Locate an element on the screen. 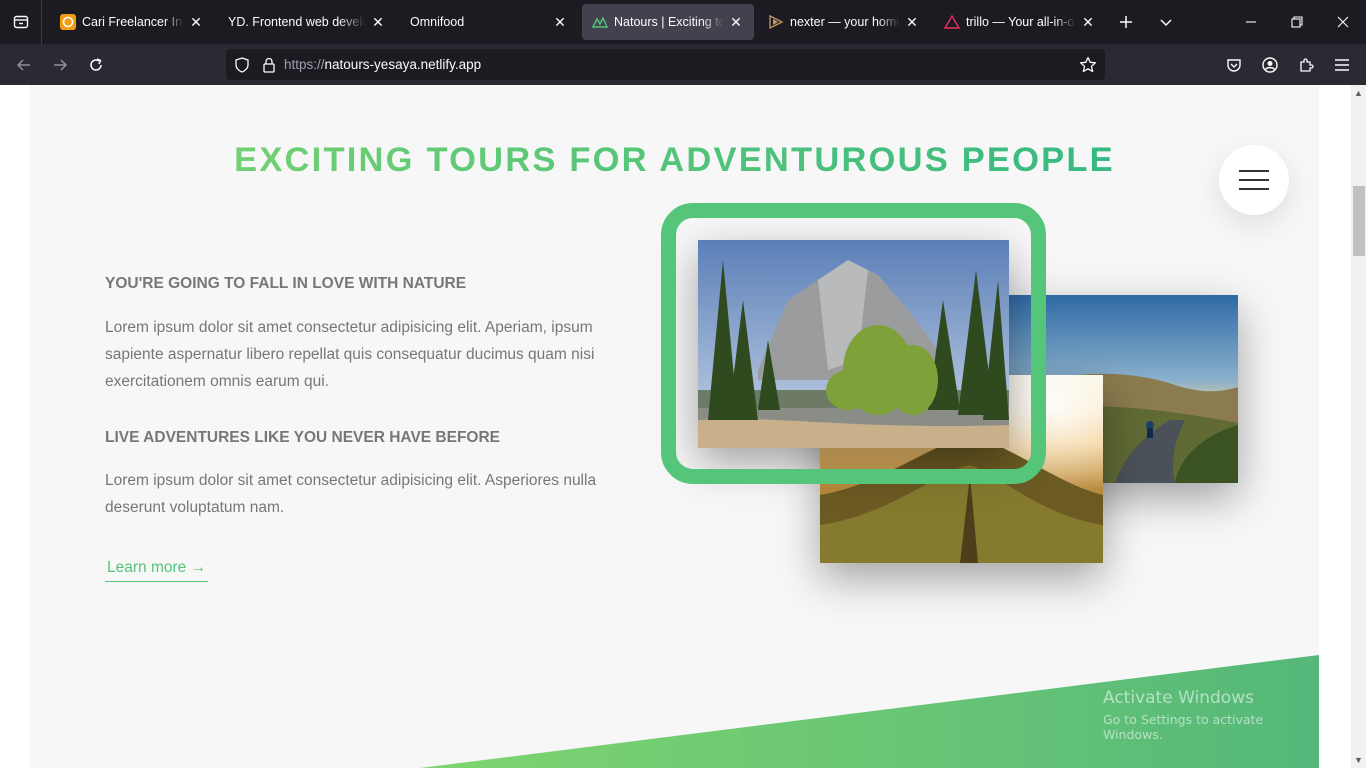 This screenshot has width=1366, height=768. restore-button is located at coordinates (1297, 22).